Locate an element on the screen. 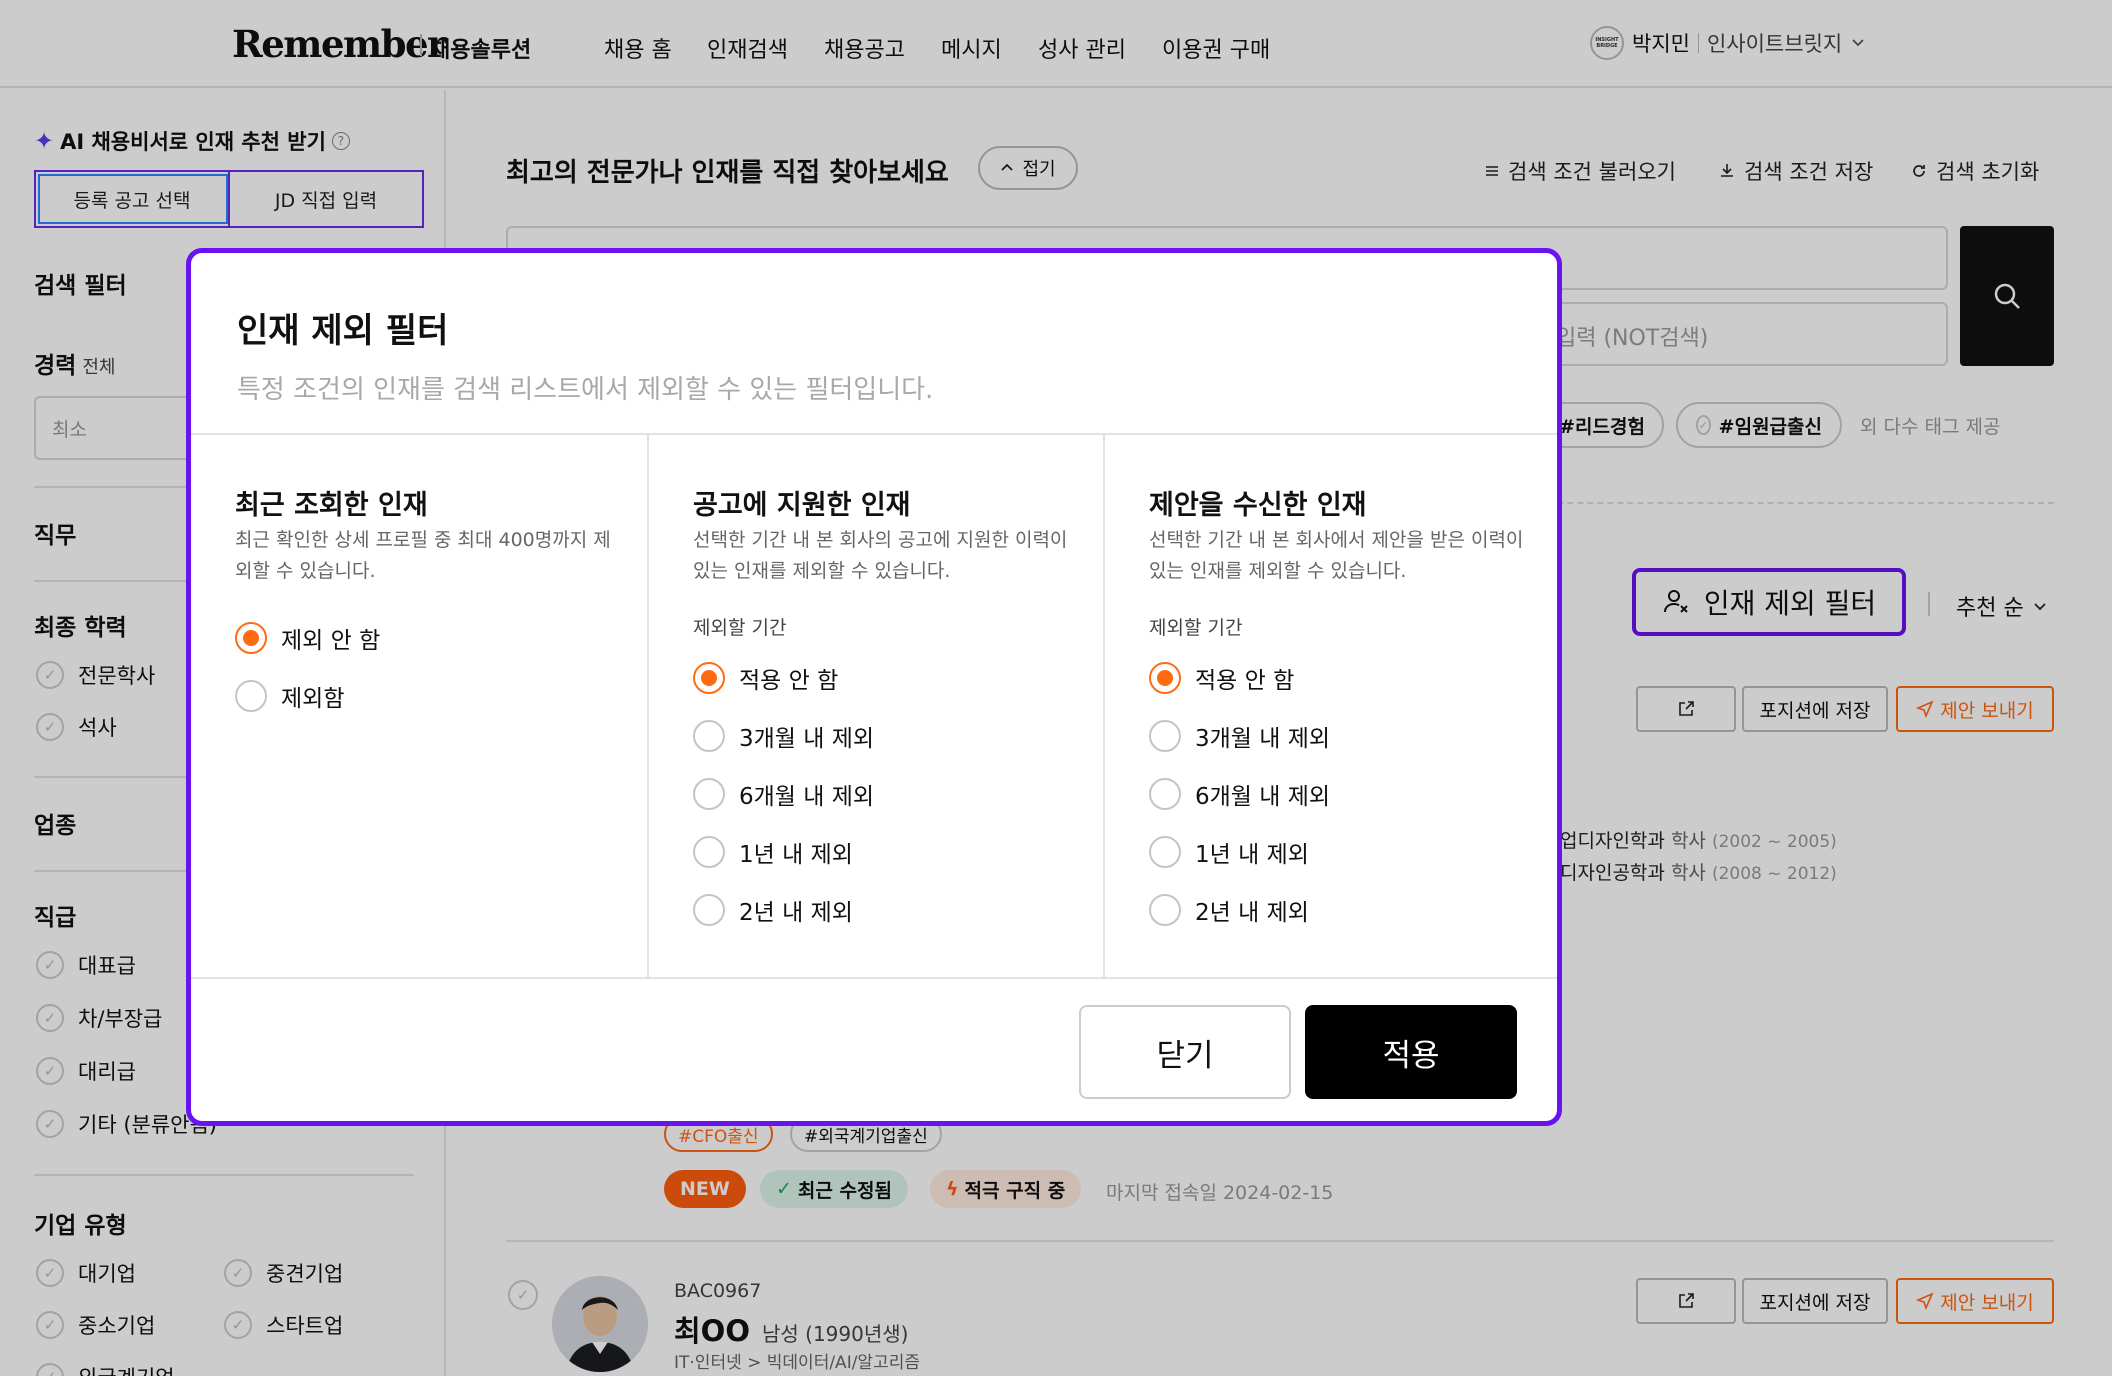 The width and height of the screenshot is (2112, 1376). radio-option-exclude: 제외함 is located at coordinates (289, 696).